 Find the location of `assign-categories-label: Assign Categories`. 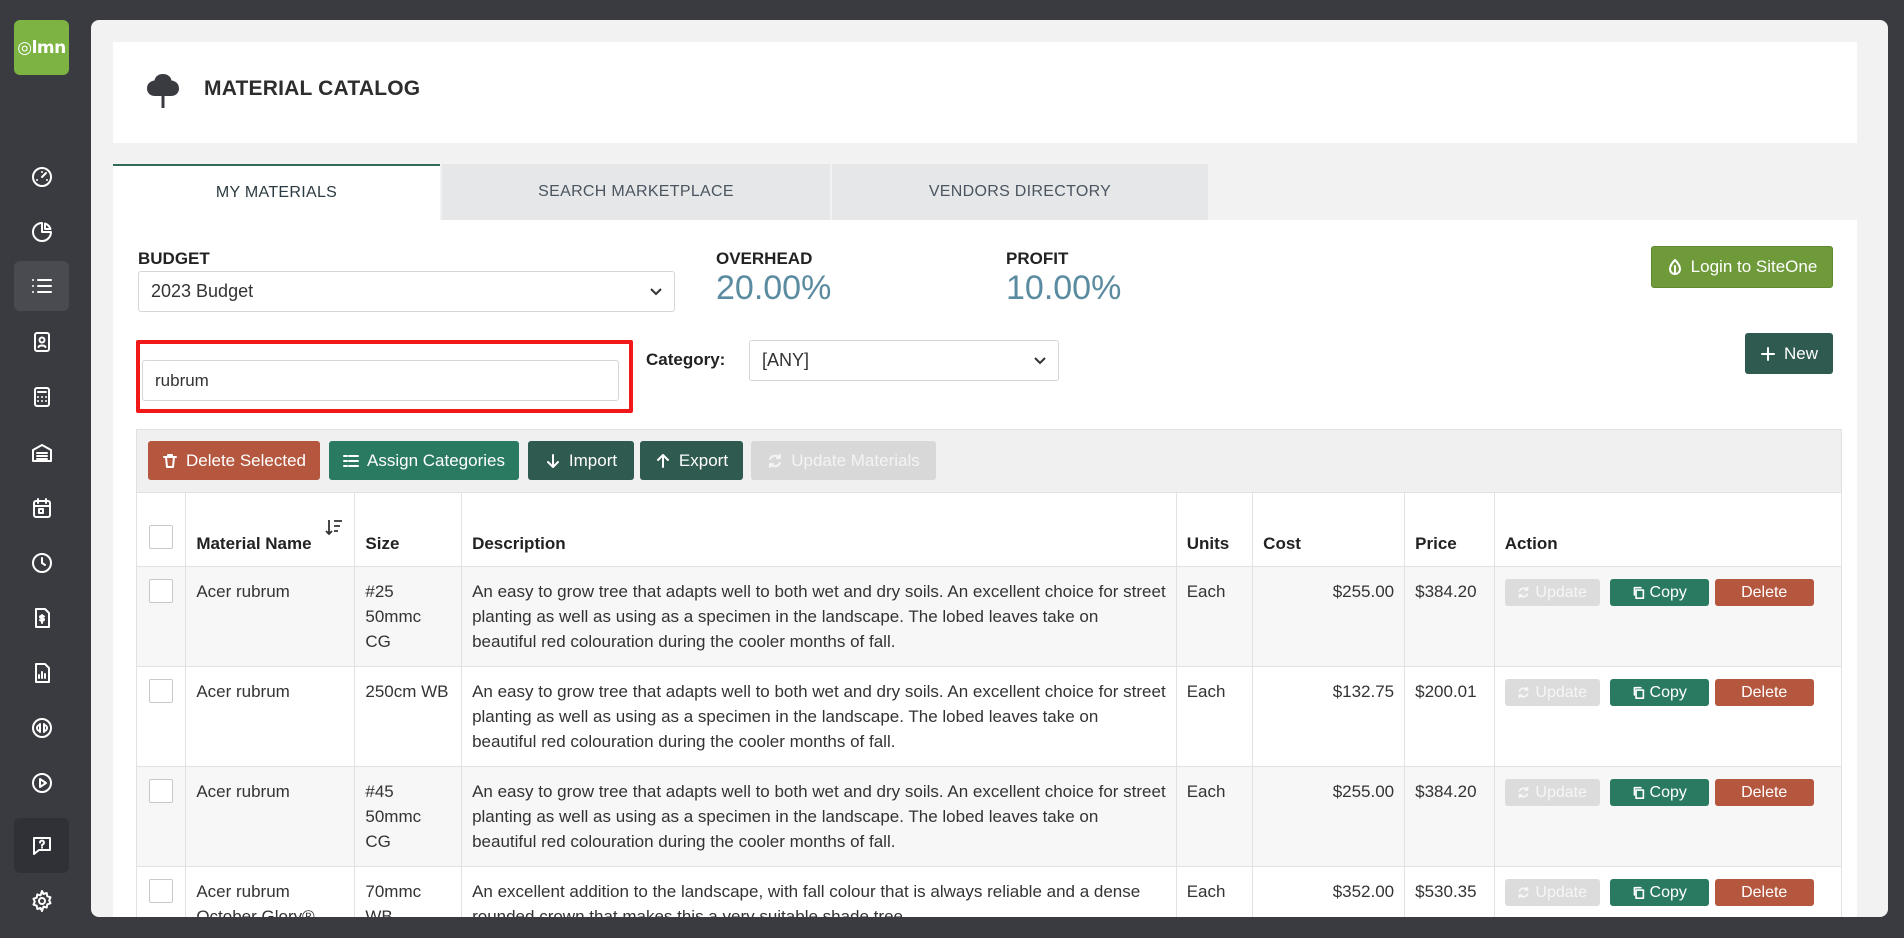

assign-categories-label: Assign Categories is located at coordinates (436, 460).